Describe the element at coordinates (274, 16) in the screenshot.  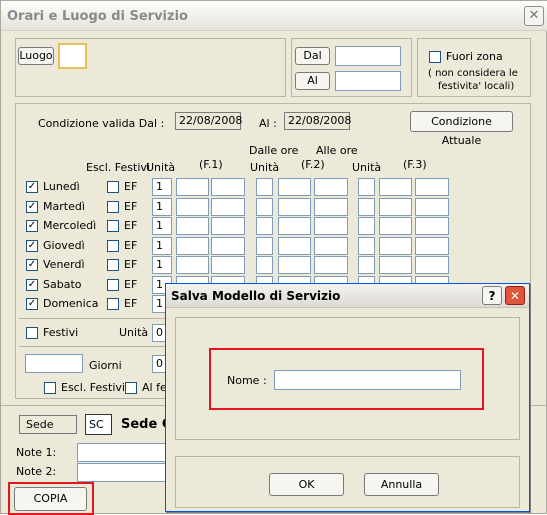
I see `title-bar: Orari e Luogo di Servizio ✕` at that location.